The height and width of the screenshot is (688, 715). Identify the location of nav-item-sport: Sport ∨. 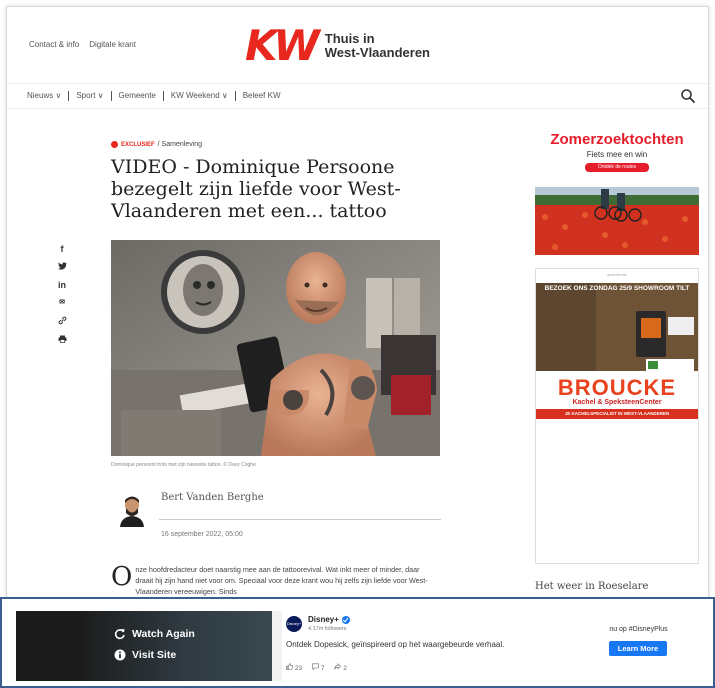
(90, 96).